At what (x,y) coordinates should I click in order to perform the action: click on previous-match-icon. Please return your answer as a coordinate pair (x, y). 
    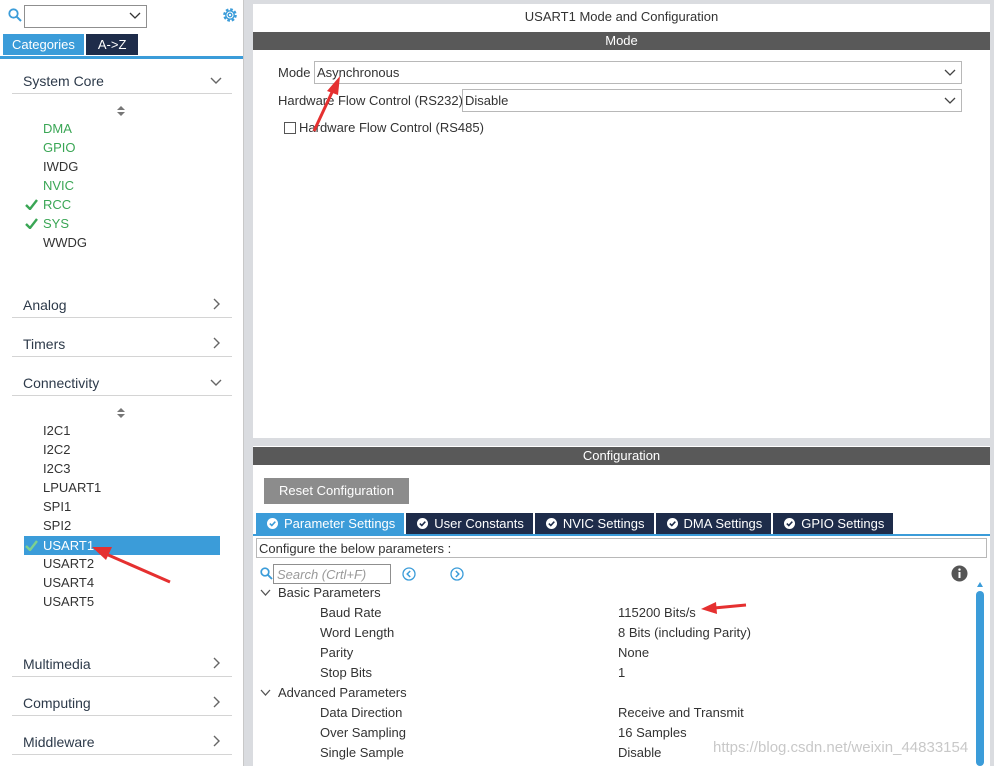
    Looking at the image, I should click on (409, 574).